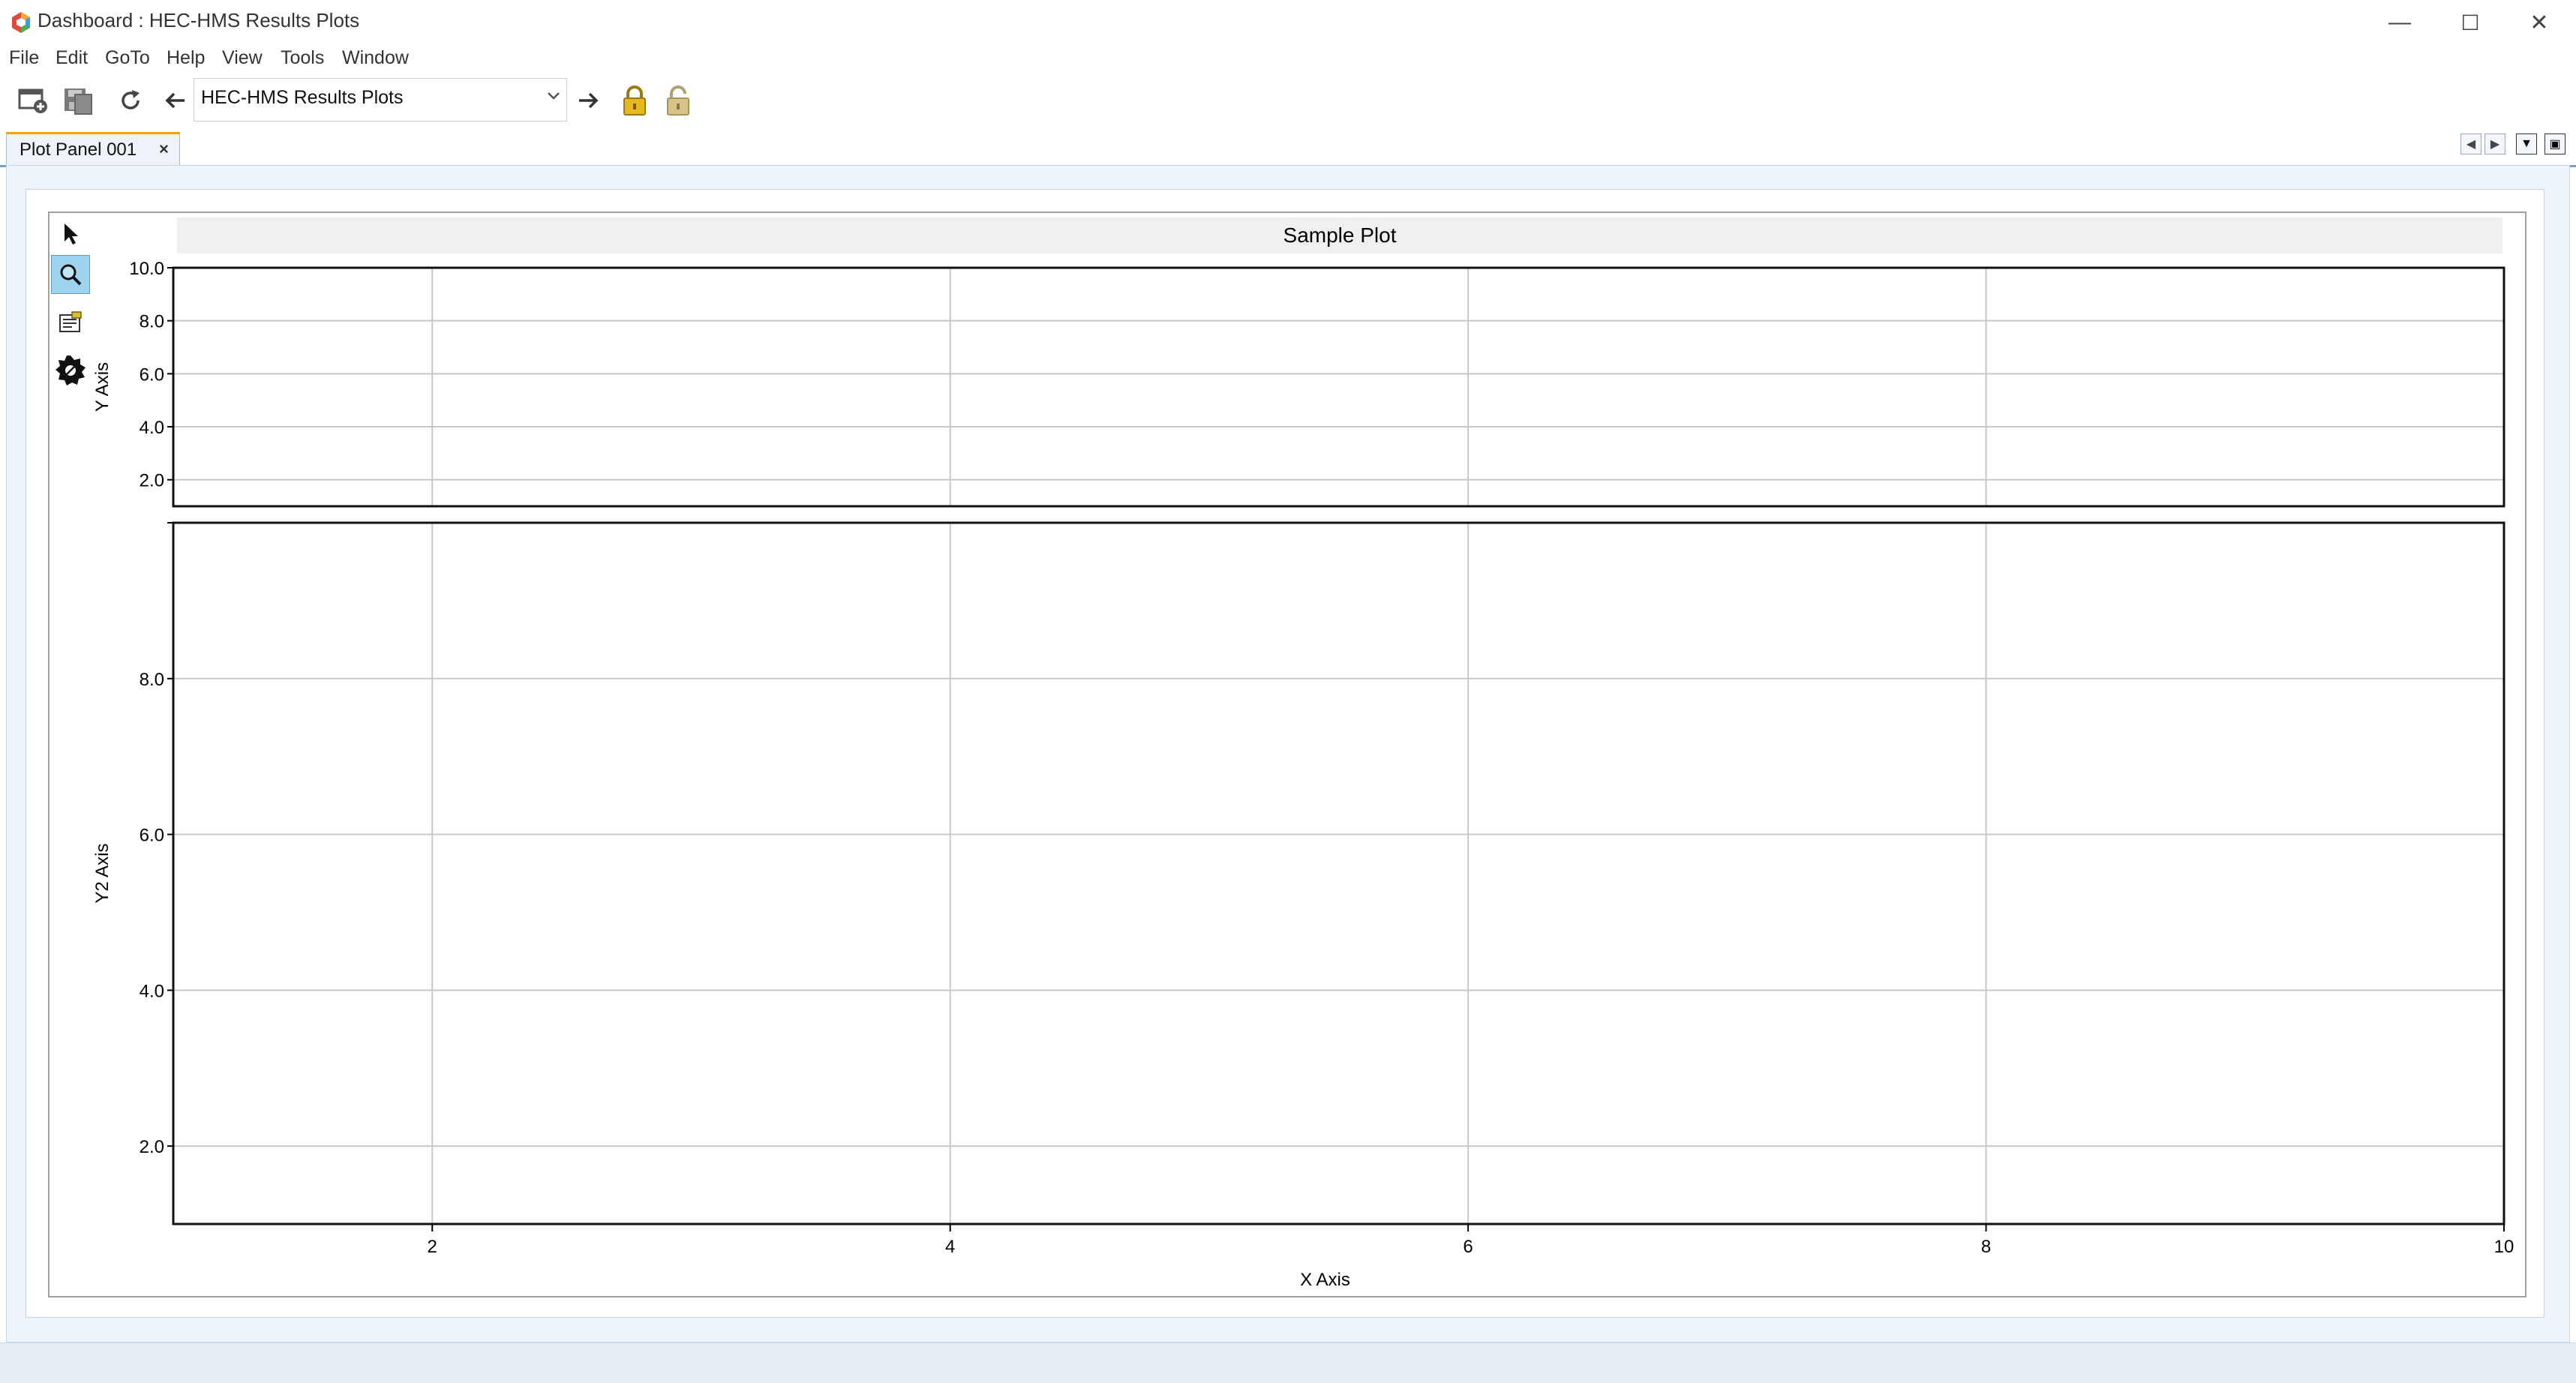  I want to click on x-tick-label: 2, so click(432, 1247).